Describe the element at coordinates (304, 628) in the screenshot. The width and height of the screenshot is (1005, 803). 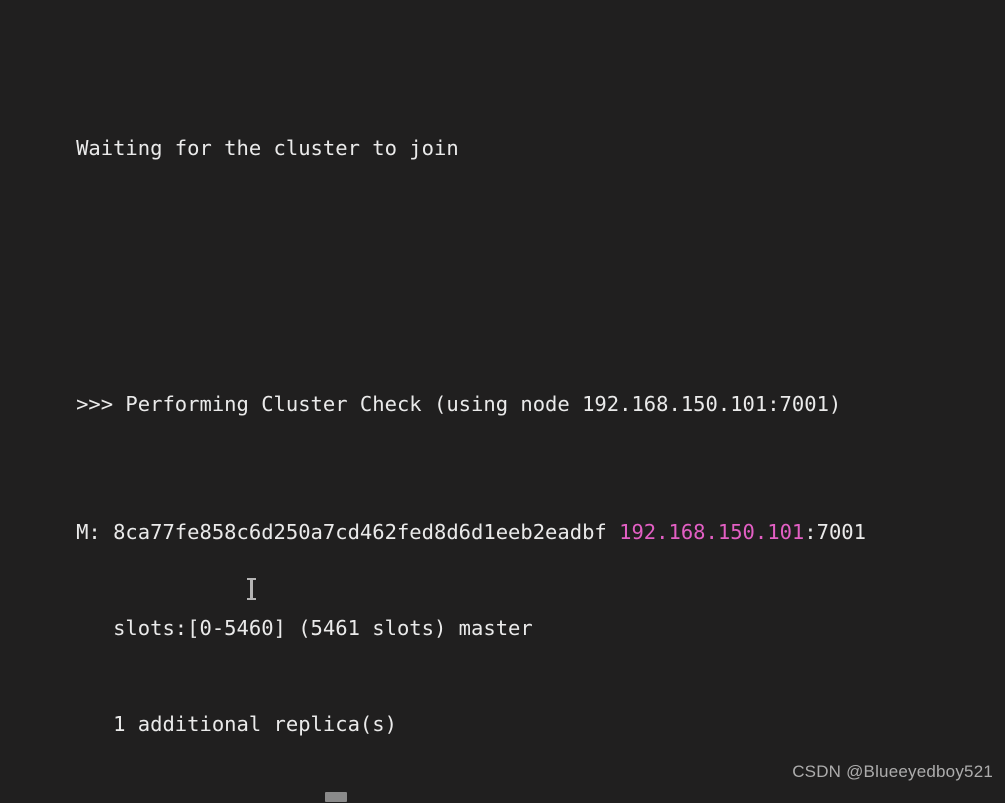
I see `node1-slots: slots:[0-5460] (5461 slots) master` at that location.